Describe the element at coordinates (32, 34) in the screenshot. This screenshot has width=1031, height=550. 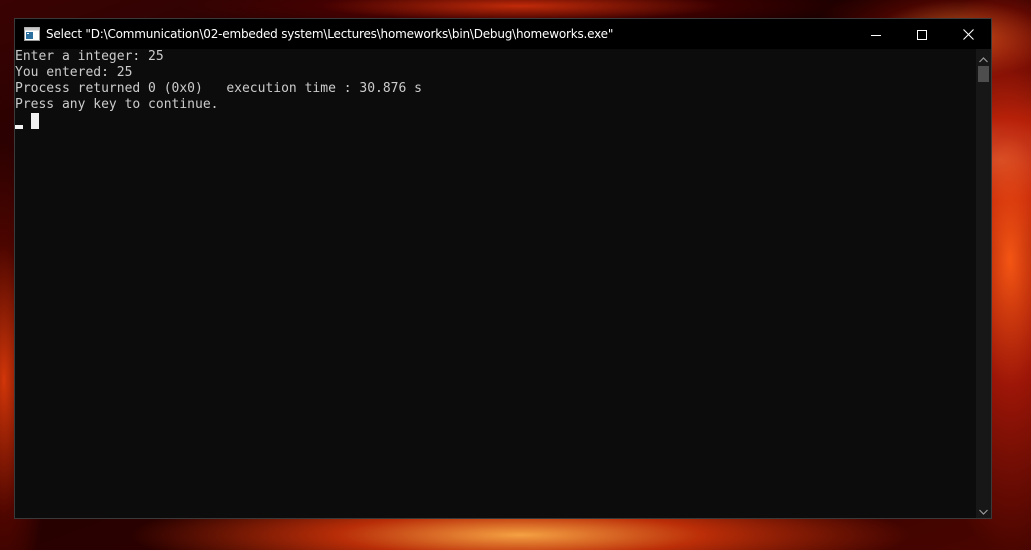
I see `console-app-icon` at that location.